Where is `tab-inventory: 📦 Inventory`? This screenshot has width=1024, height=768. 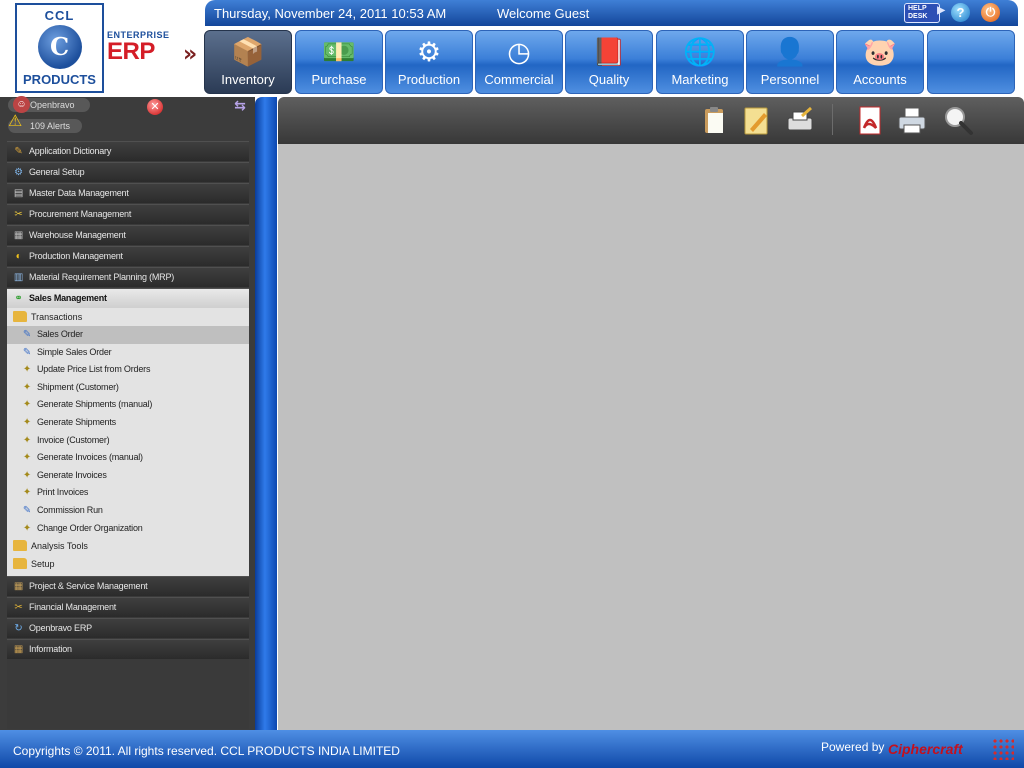
tab-inventory: 📦 Inventory is located at coordinates (248, 62).